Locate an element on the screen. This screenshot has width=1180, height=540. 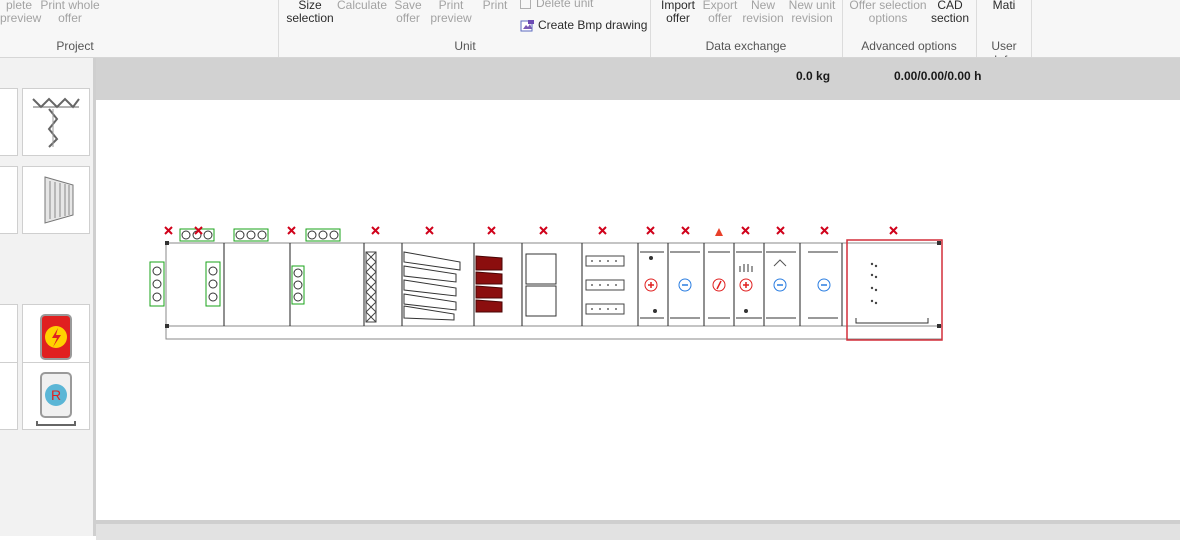
fan-base is located at coordinates (892, 321).